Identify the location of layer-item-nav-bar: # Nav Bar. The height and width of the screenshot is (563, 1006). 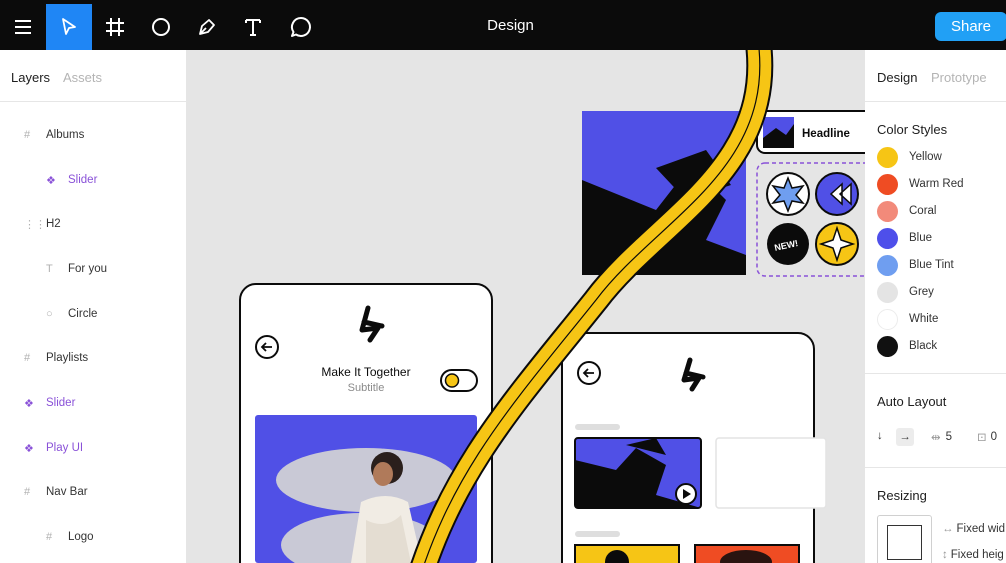
(56, 492).